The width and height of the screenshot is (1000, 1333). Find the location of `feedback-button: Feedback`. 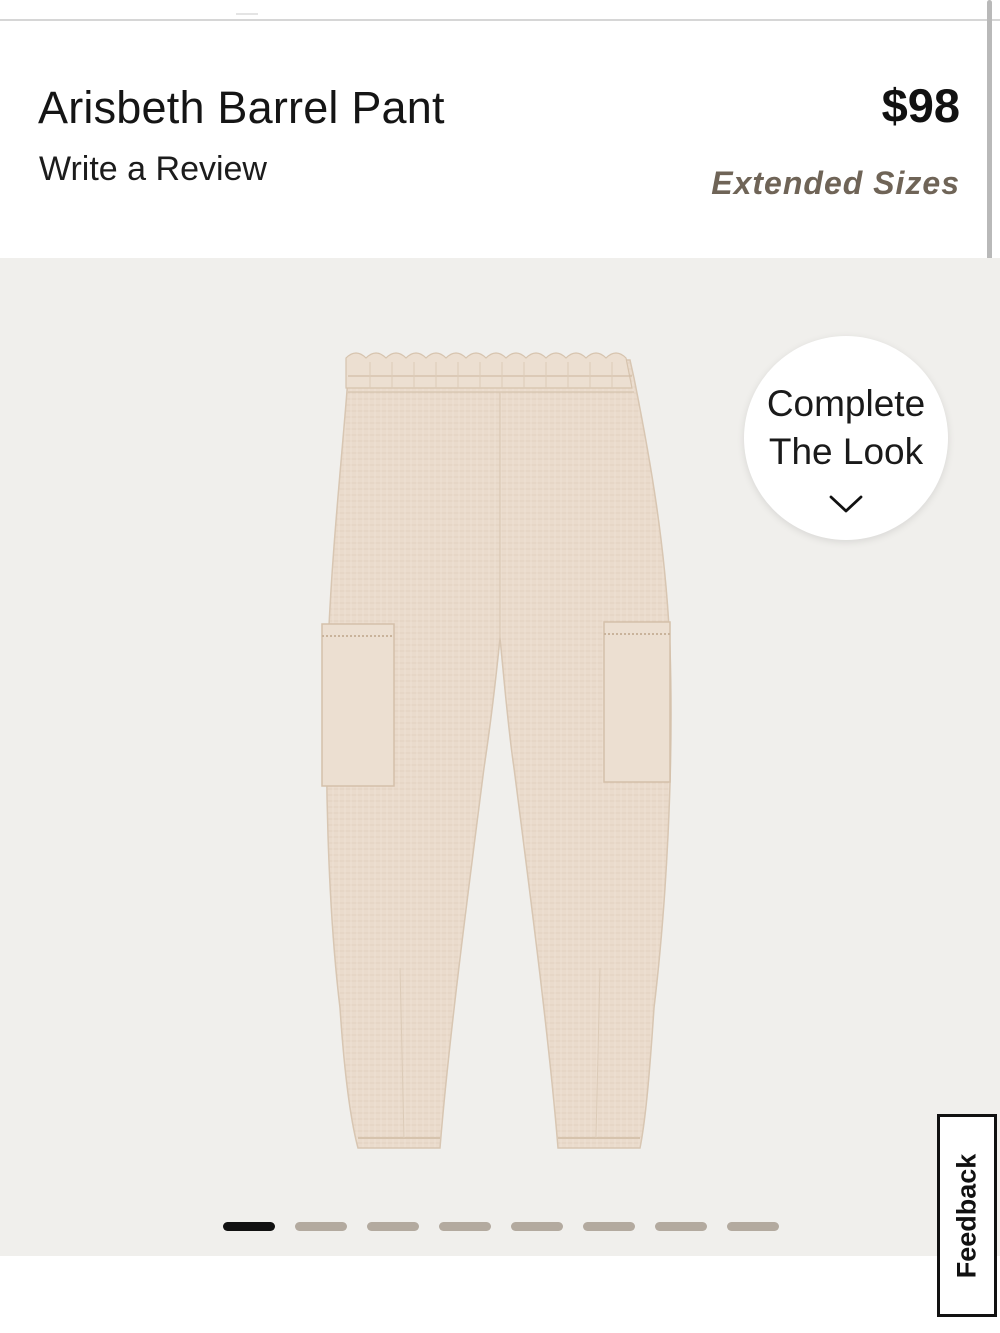

feedback-button: Feedback is located at coordinates (967, 1215).